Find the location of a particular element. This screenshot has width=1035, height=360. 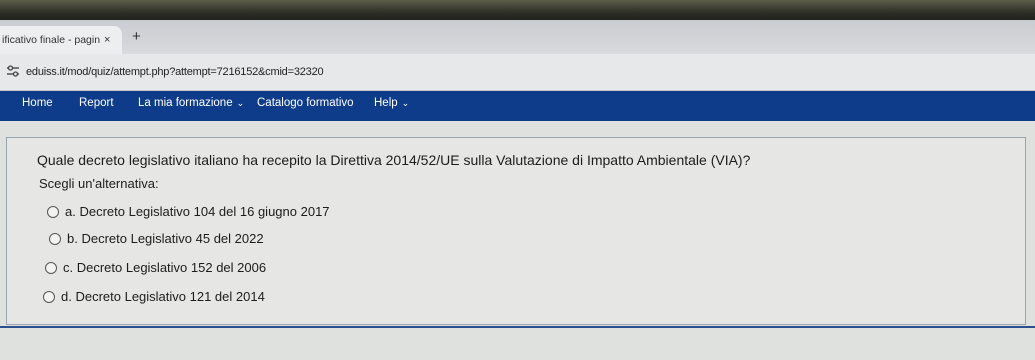

browser-tab: ificativo finale - pagina × is located at coordinates (61, 40).